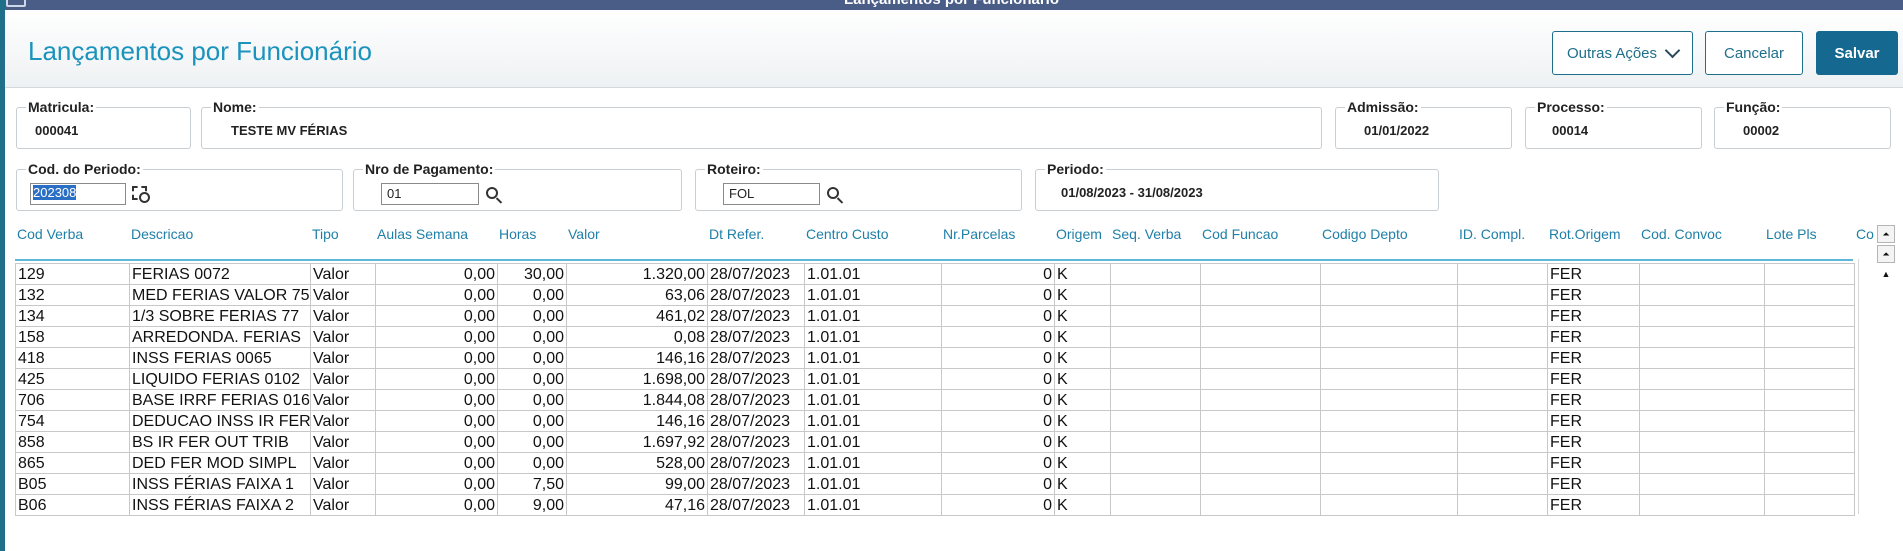 Image resolution: width=1903 pixels, height=551 pixels. I want to click on table-cell: 63,06, so click(637, 295).